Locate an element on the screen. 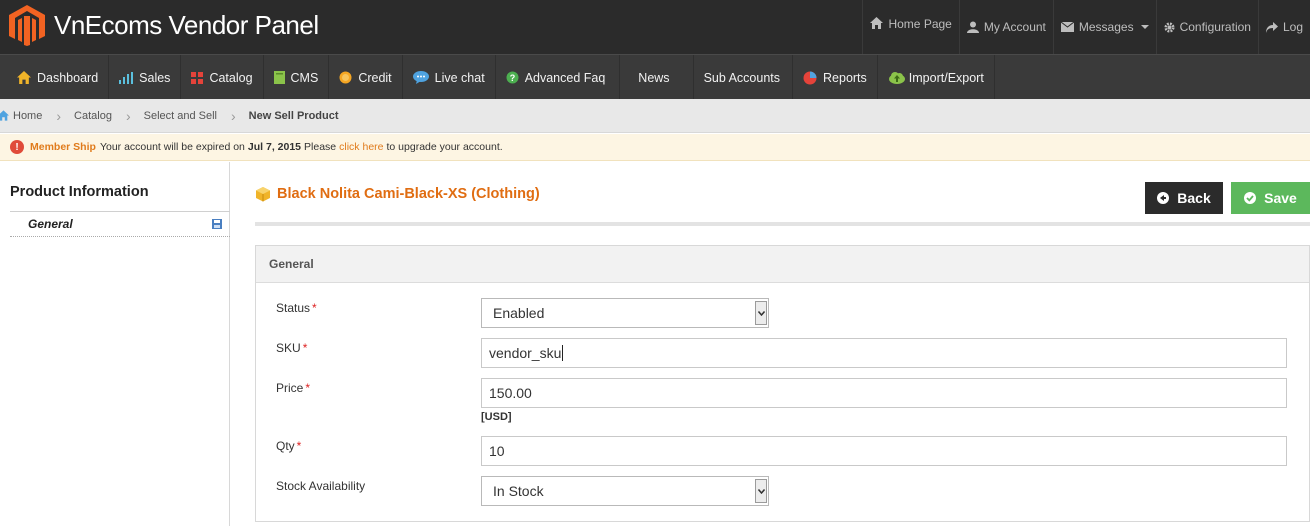  product-title-text: Black Nolita Cami-Black-XS (Clothing) is located at coordinates (408, 194).